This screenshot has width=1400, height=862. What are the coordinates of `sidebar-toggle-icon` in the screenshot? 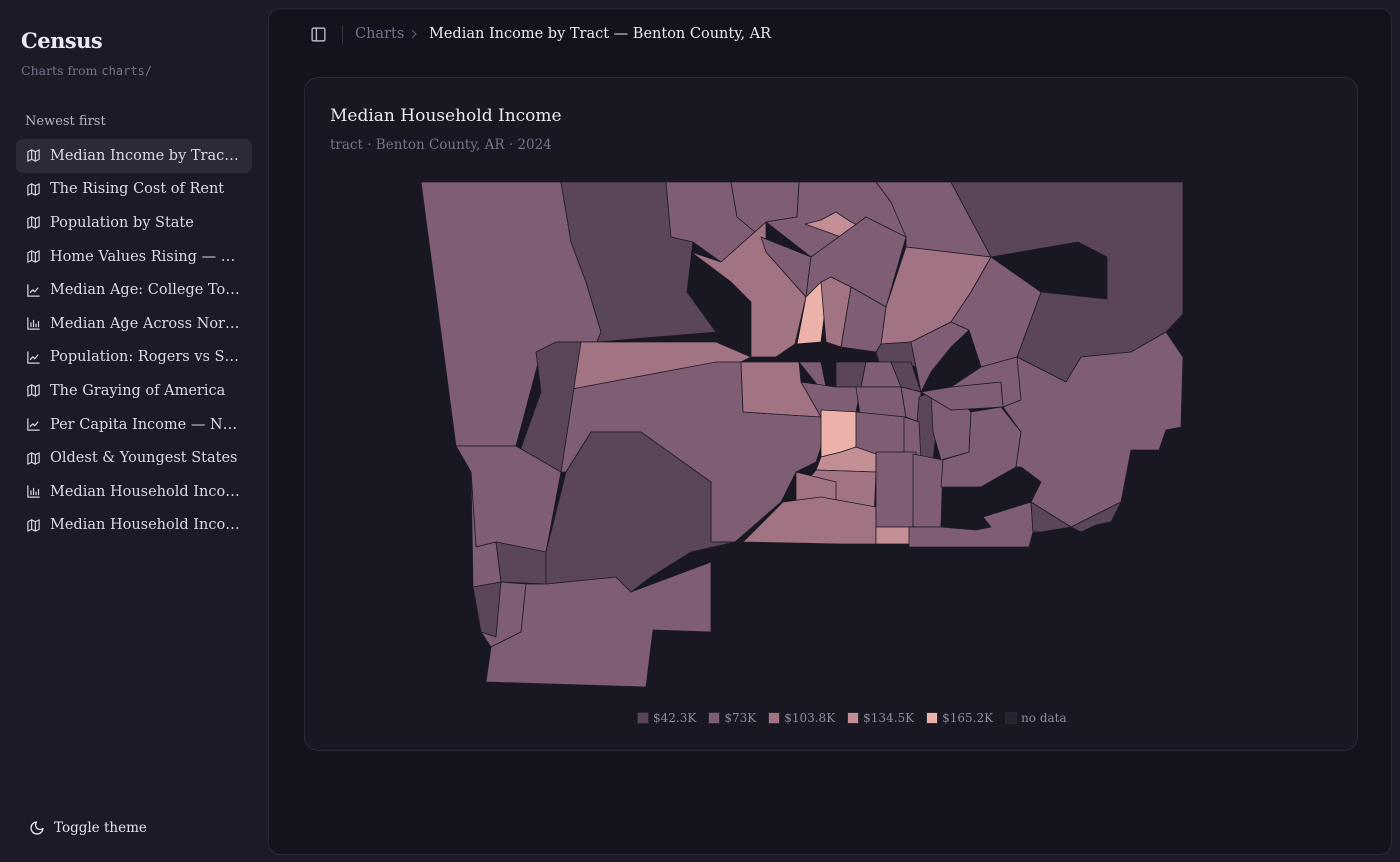 It's located at (318, 34).